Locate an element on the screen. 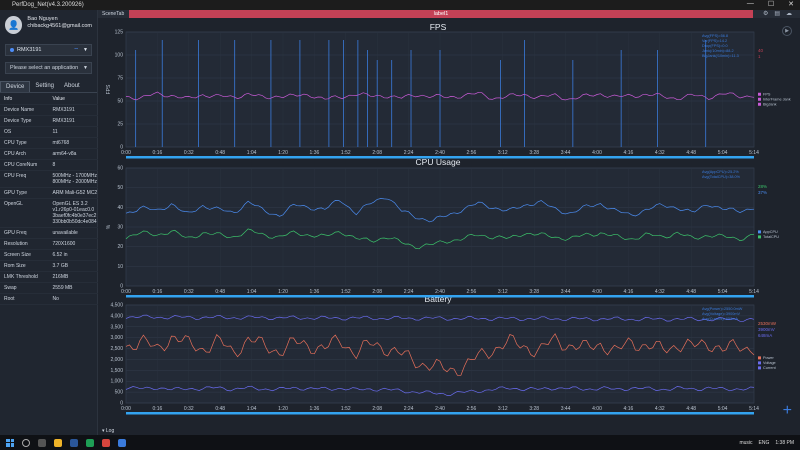  table-row: LMK Threshold 216MB is located at coordinates (49, 277).